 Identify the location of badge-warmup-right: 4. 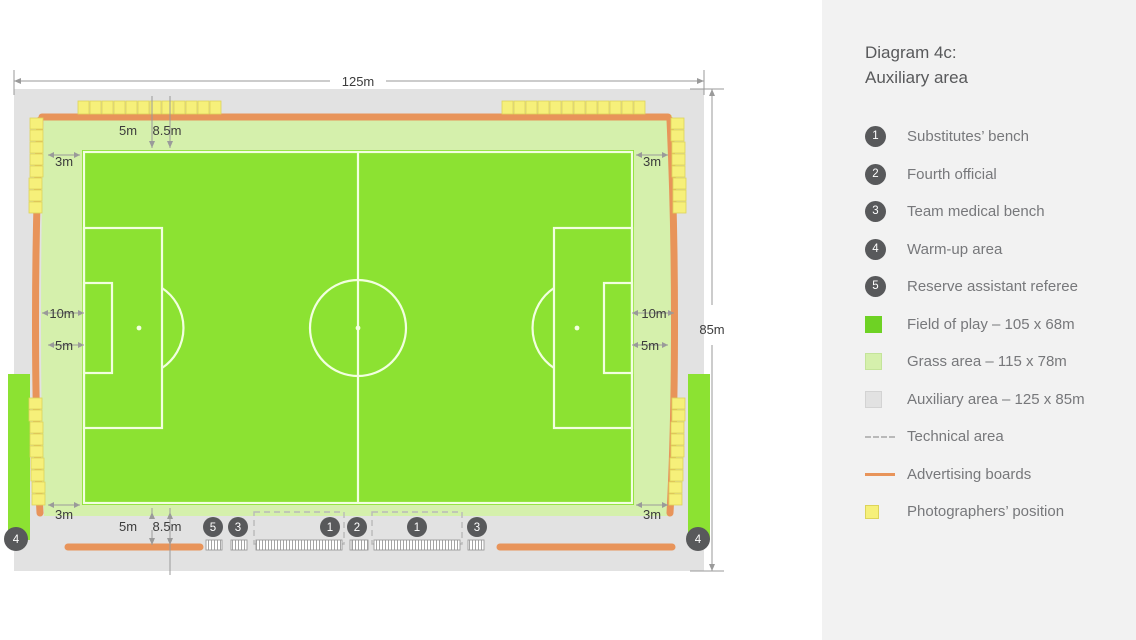
(698, 539).